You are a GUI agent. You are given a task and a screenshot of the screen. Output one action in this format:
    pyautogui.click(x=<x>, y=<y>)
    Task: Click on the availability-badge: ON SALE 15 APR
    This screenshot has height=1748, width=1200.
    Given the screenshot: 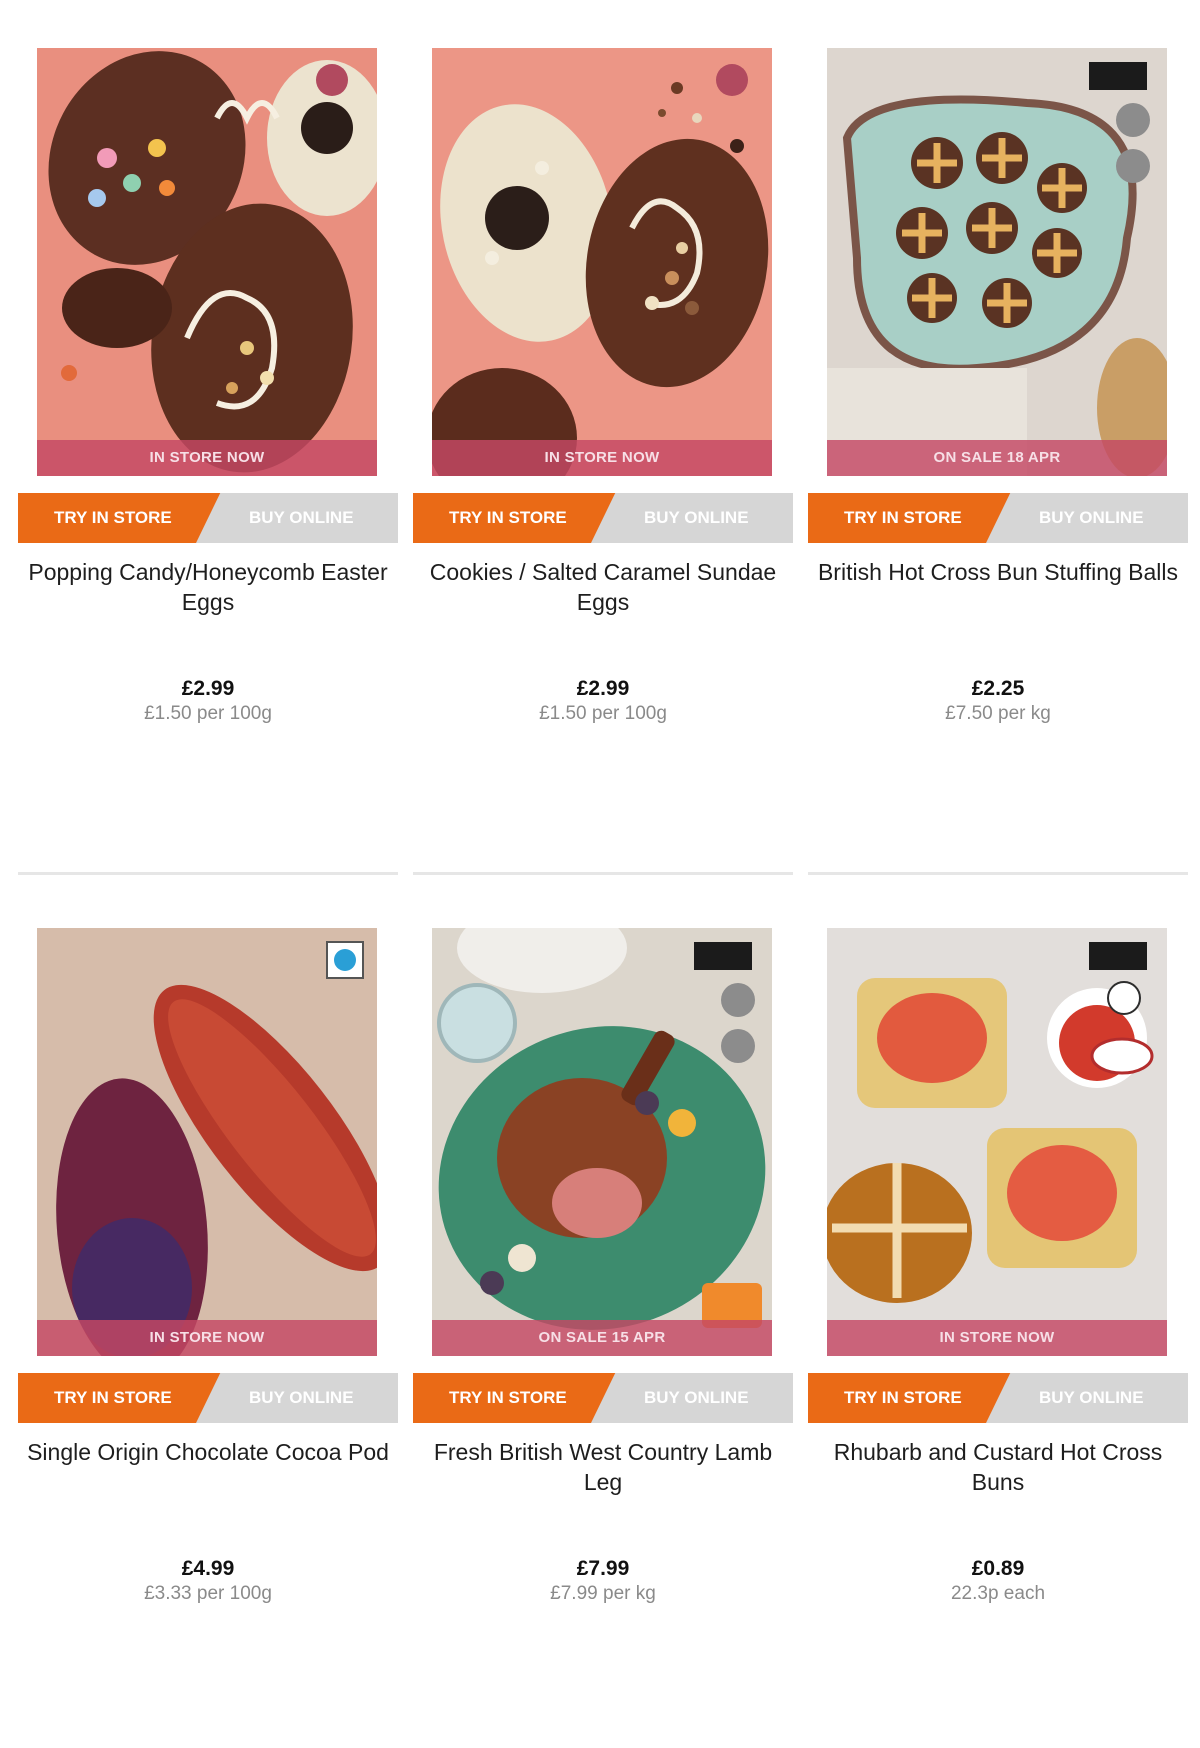 What is the action you would take?
    pyautogui.click(x=602, y=1338)
    